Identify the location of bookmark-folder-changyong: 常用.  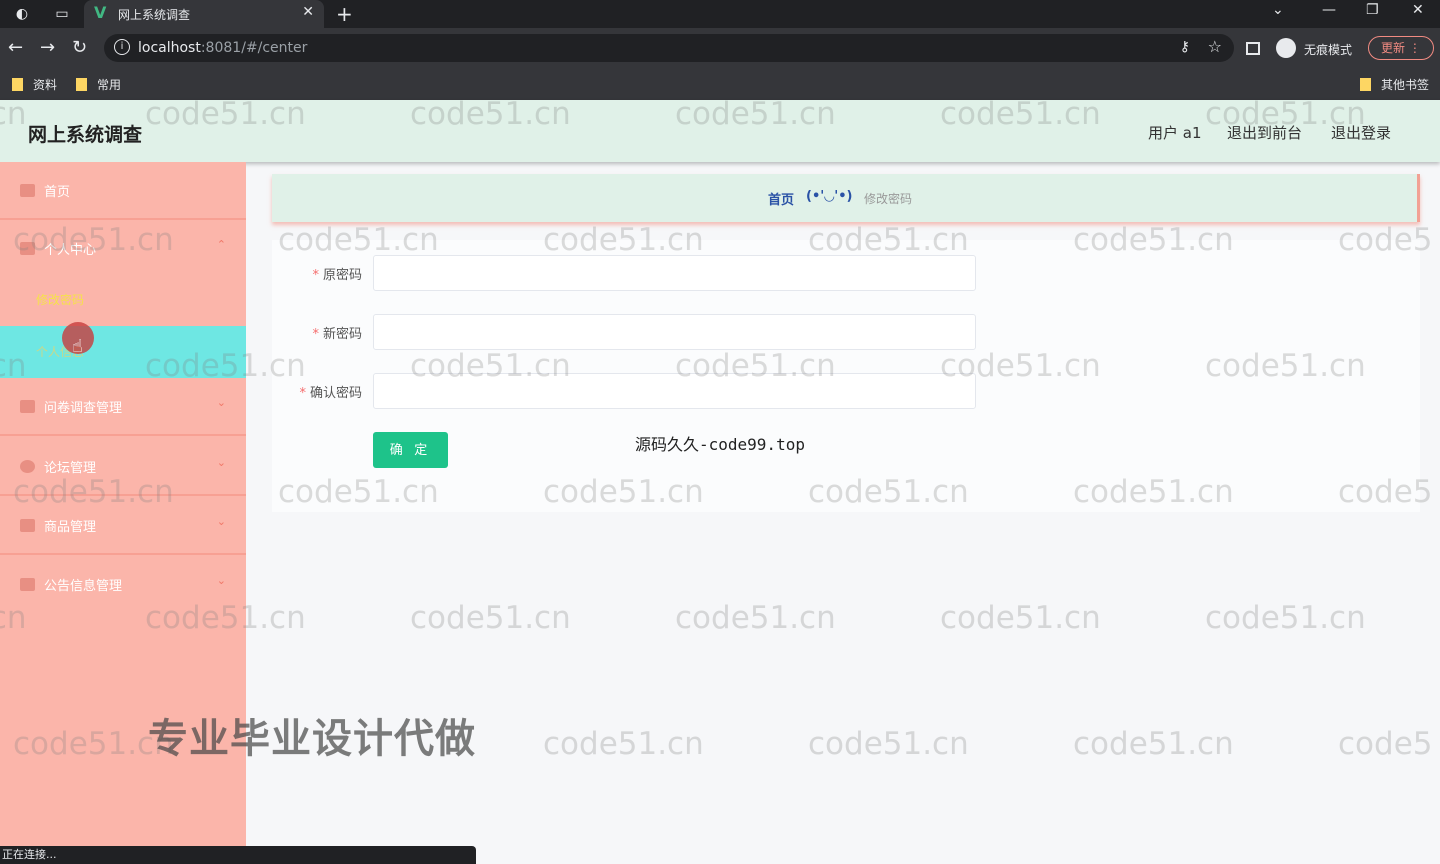
(98, 84).